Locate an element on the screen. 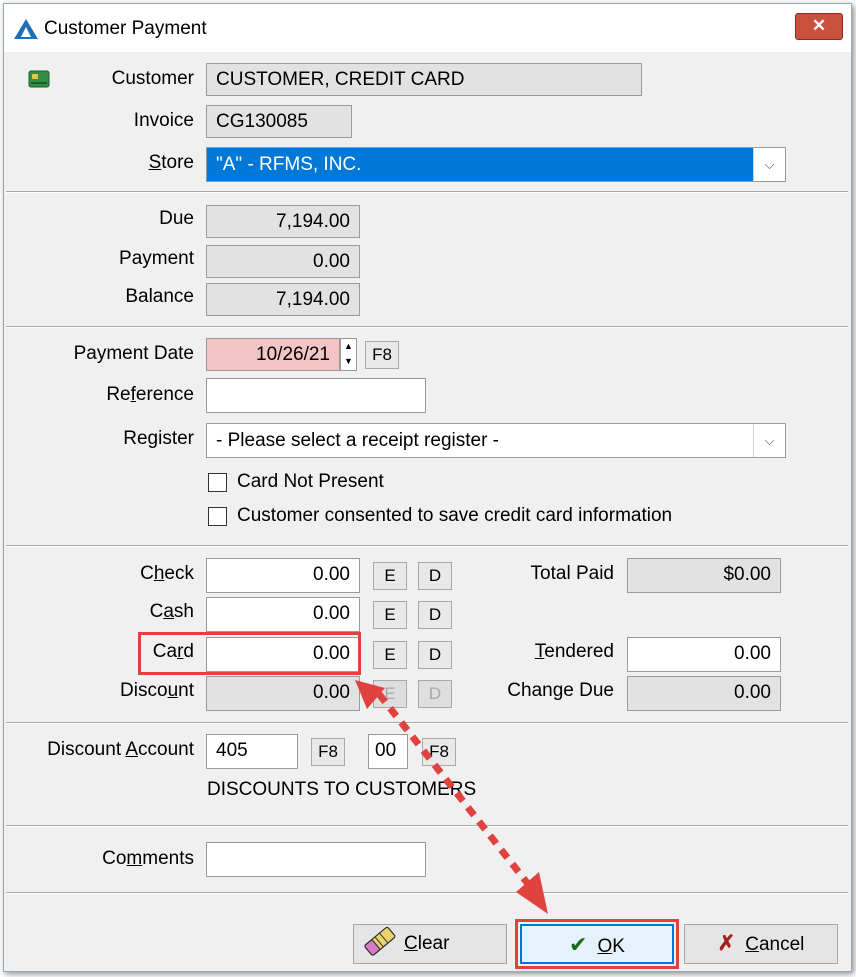 The width and height of the screenshot is (856, 977). register-select: - Please select a receipt register - ⌵ is located at coordinates (496, 440).